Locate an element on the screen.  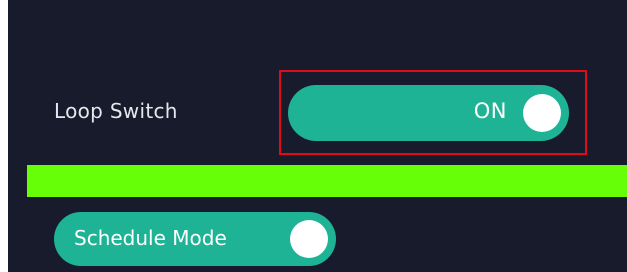
schedule-mode-label: Schedule Mode is located at coordinates (150, 238).